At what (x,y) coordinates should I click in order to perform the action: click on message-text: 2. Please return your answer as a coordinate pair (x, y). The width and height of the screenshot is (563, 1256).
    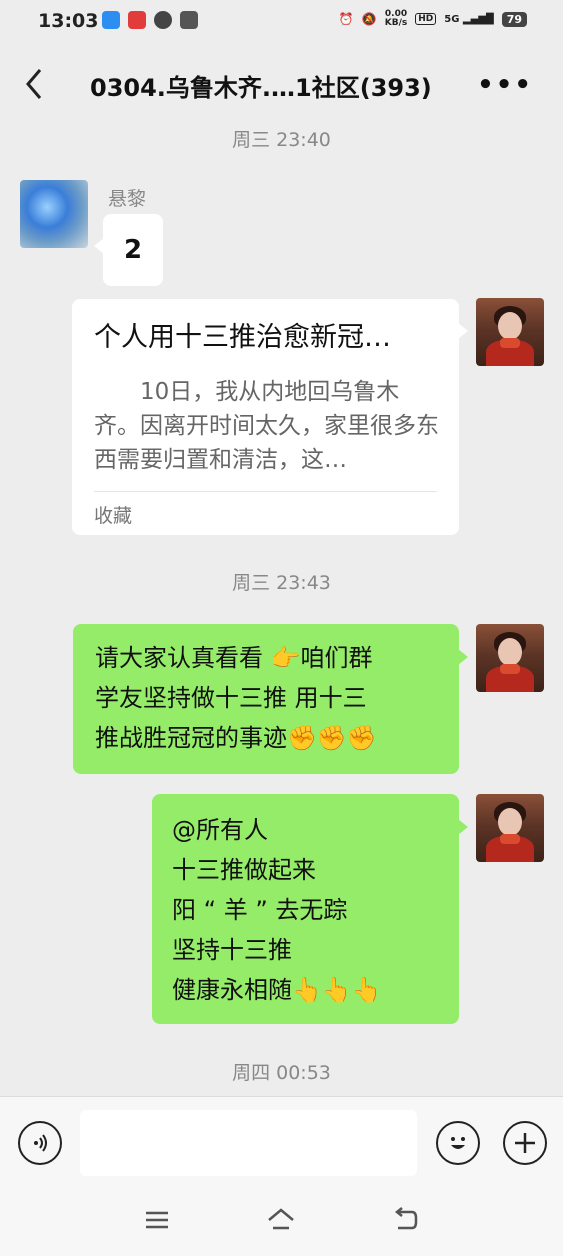
    Looking at the image, I should click on (133, 250).